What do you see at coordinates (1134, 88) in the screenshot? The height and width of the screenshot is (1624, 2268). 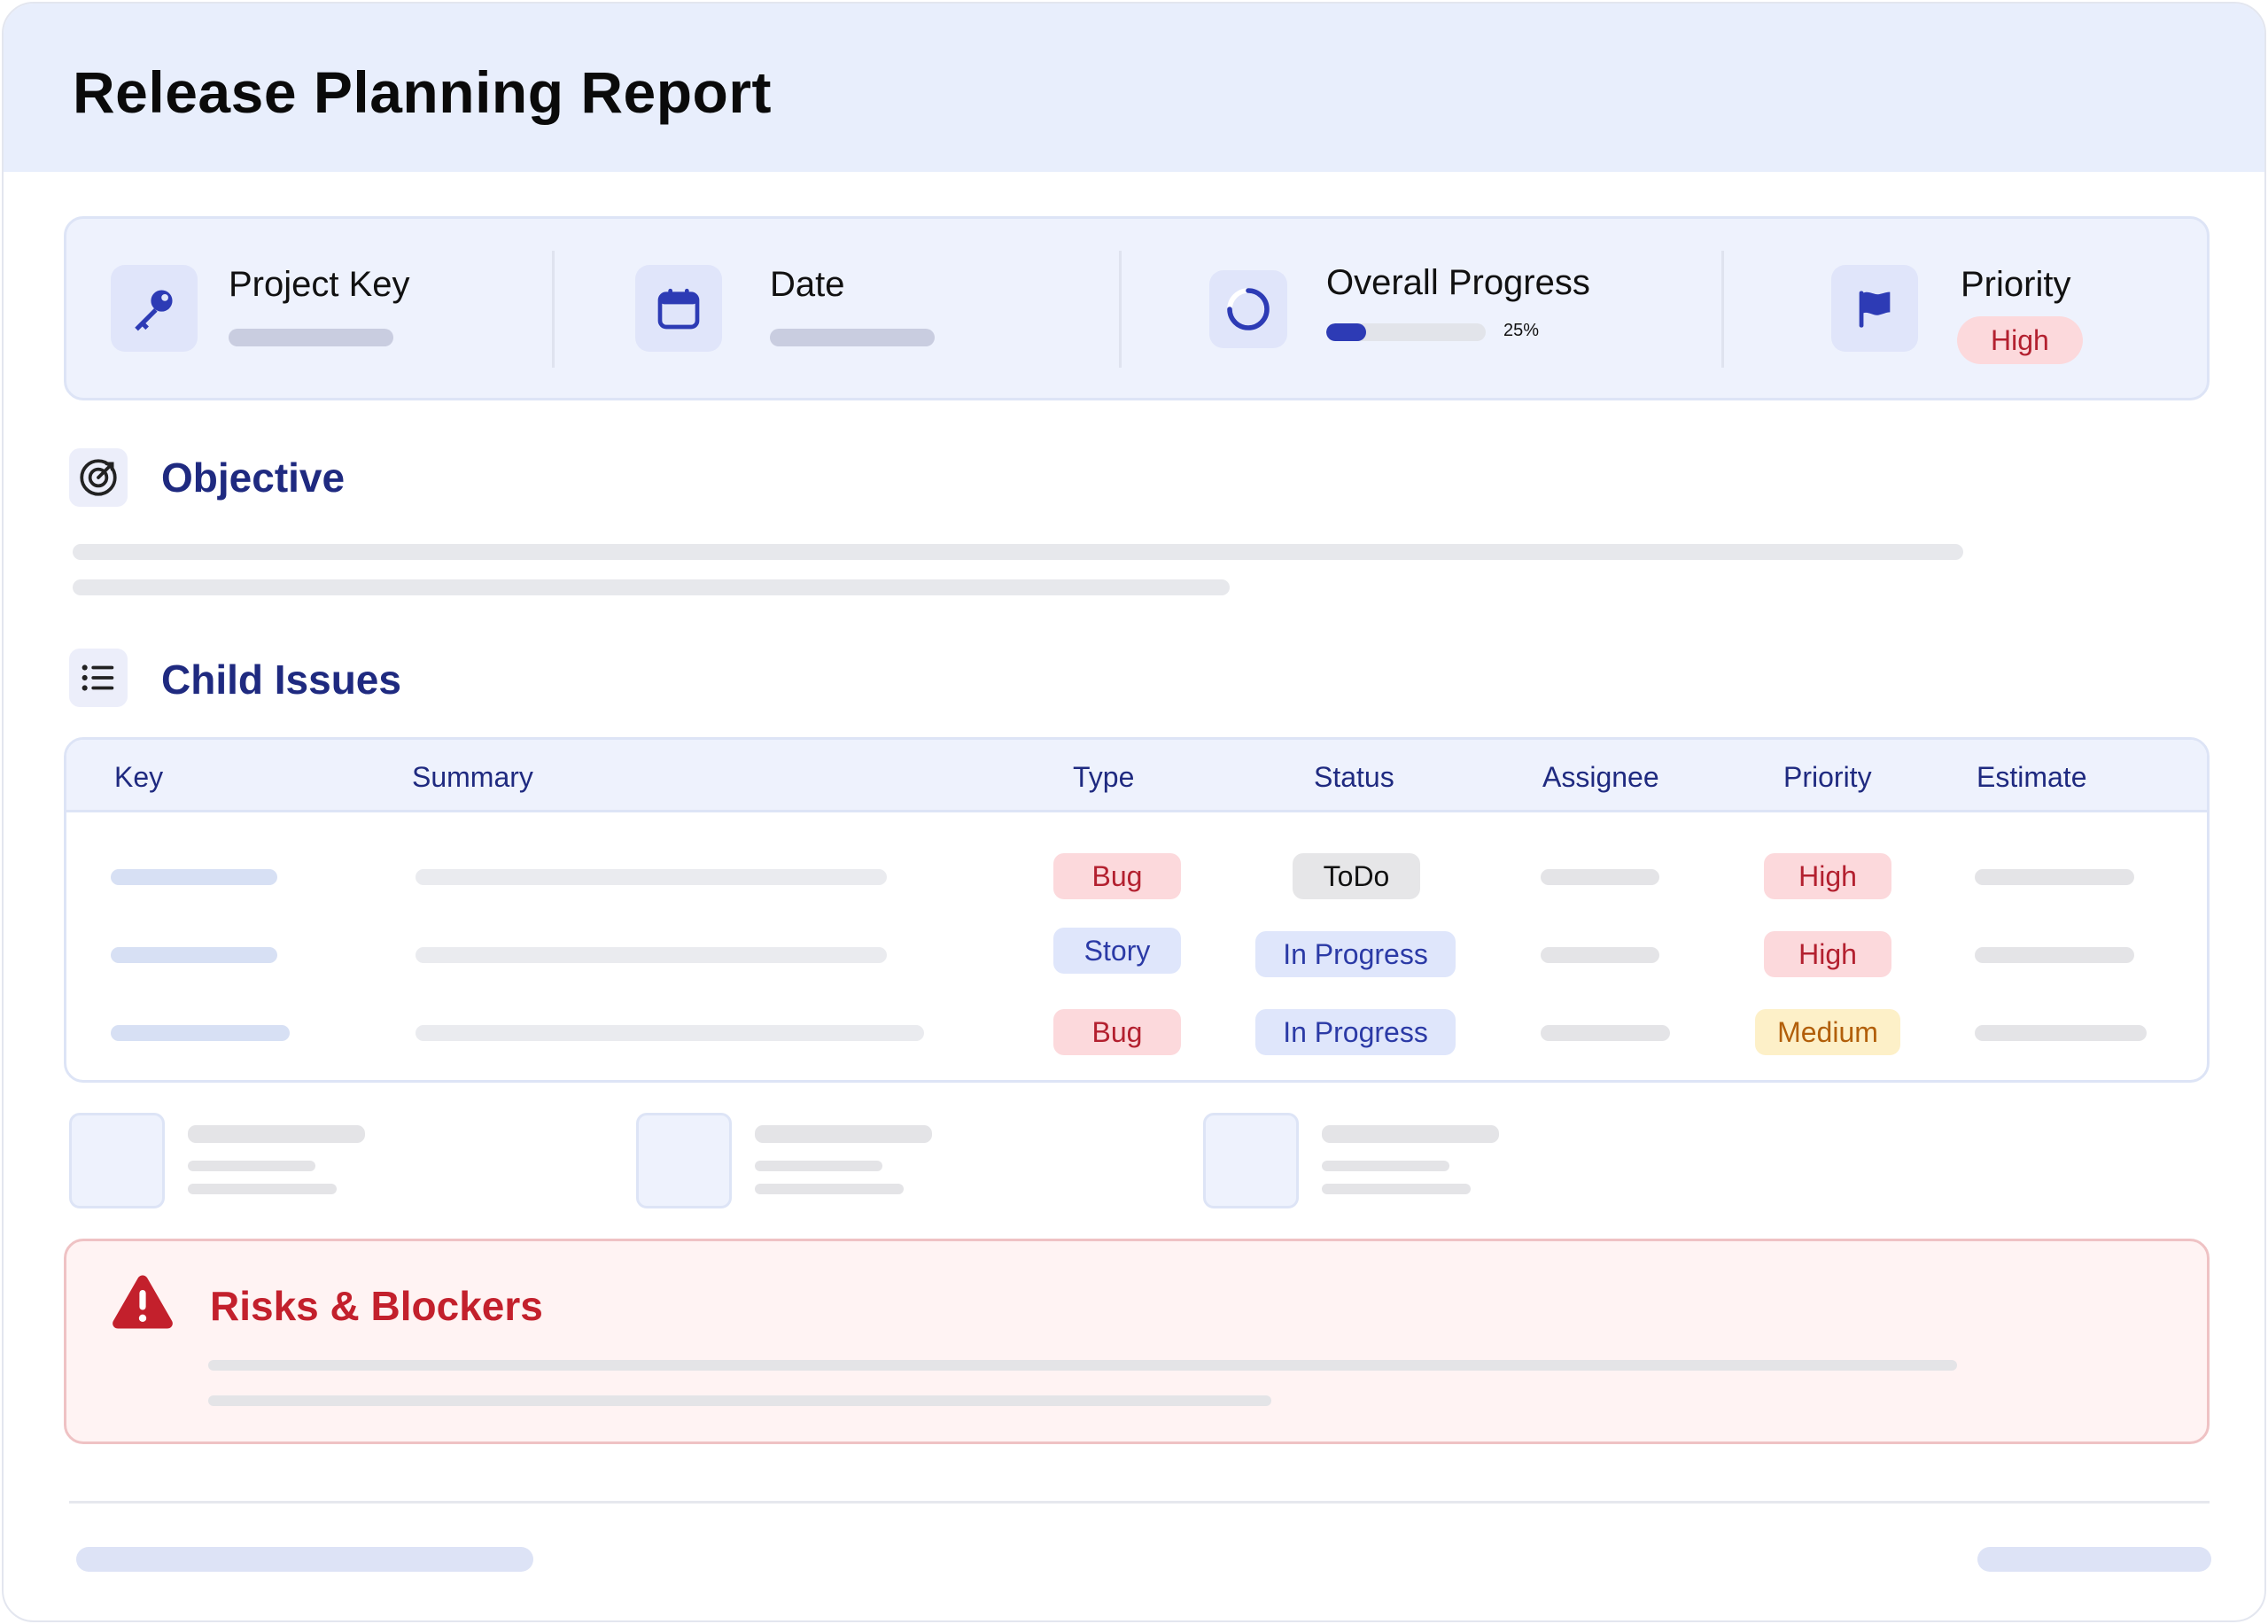 I see `report-header: Release Planning Report` at bounding box center [1134, 88].